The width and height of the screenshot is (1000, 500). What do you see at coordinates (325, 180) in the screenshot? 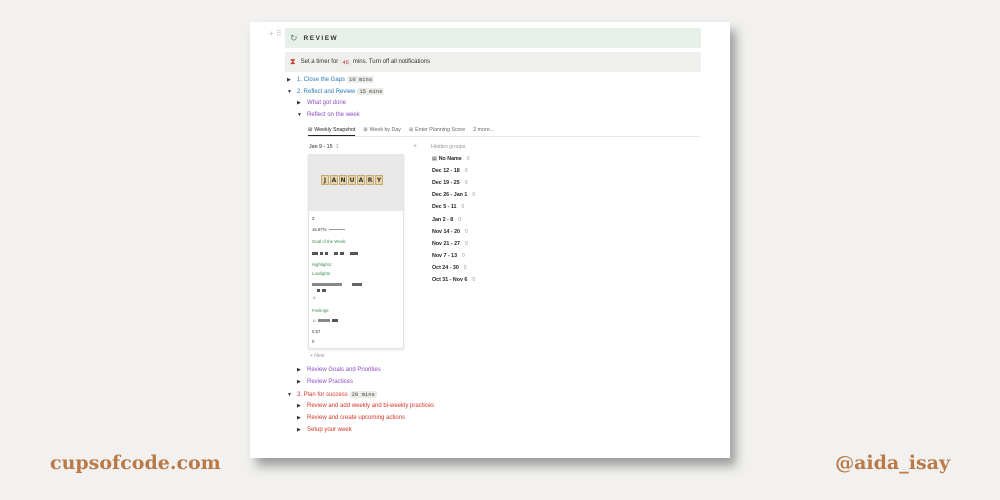
I see `letter-tile: J` at bounding box center [325, 180].